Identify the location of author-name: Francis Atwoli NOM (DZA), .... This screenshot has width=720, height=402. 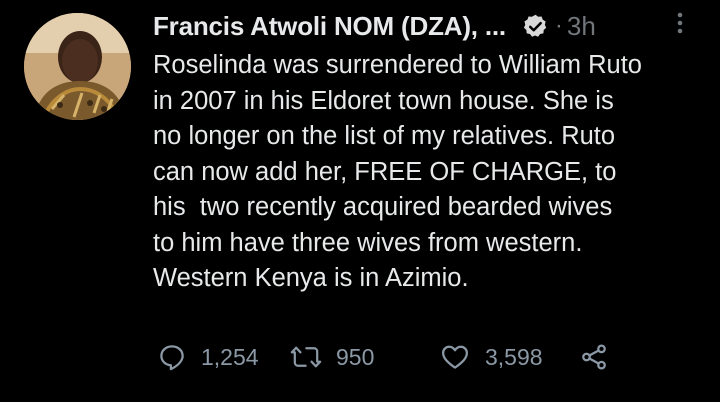
(329, 26).